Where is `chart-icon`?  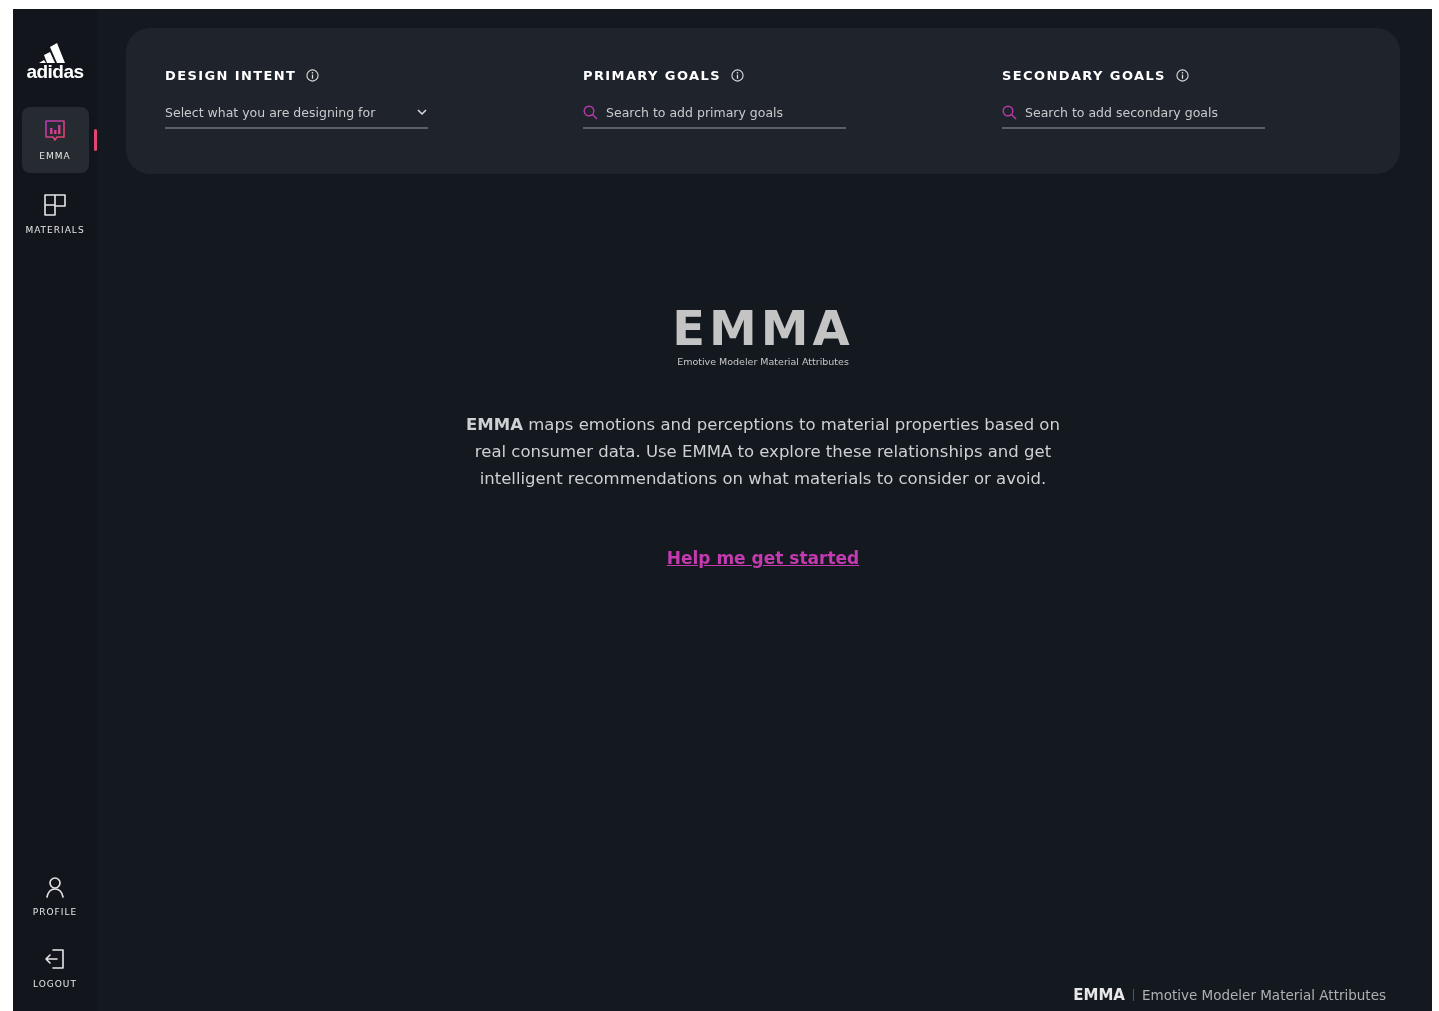
chart-icon is located at coordinates (55, 131).